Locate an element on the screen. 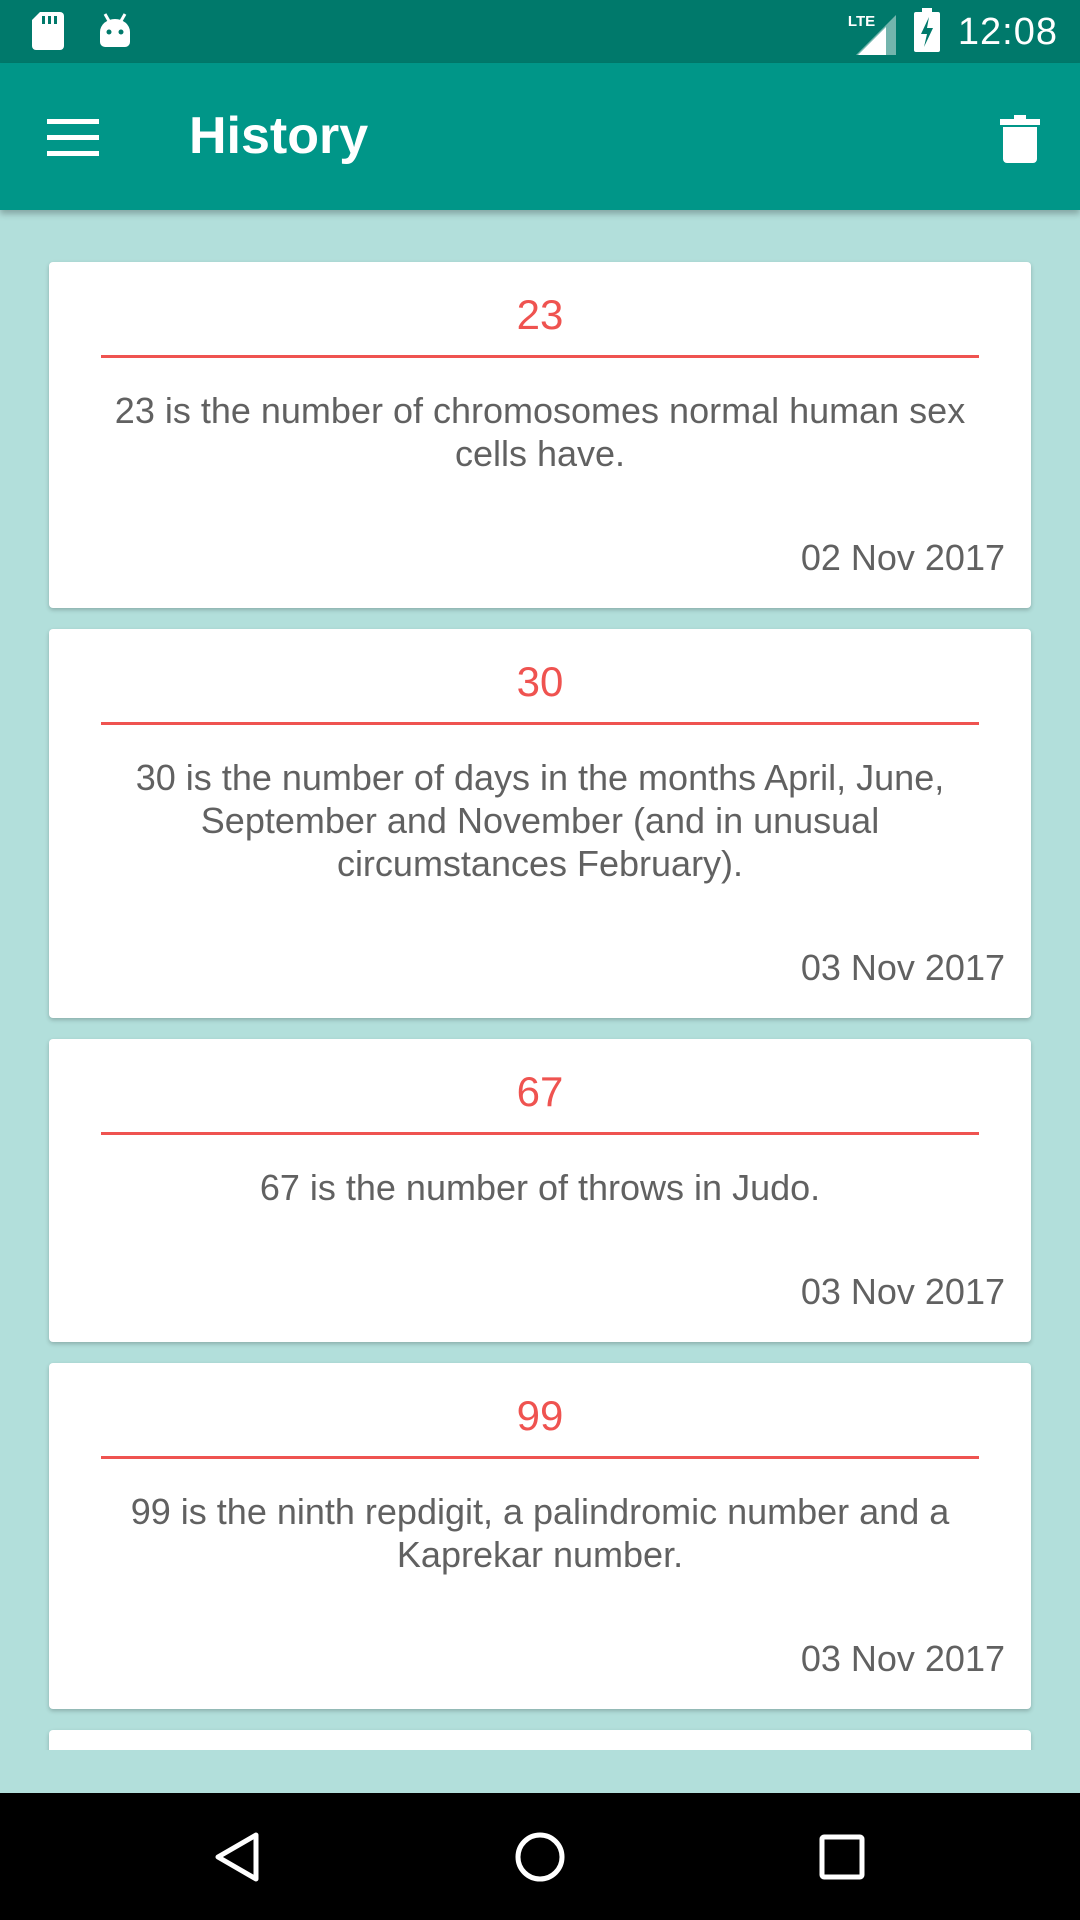 The width and height of the screenshot is (1080, 1920). recents-button is located at coordinates (842, 1857).